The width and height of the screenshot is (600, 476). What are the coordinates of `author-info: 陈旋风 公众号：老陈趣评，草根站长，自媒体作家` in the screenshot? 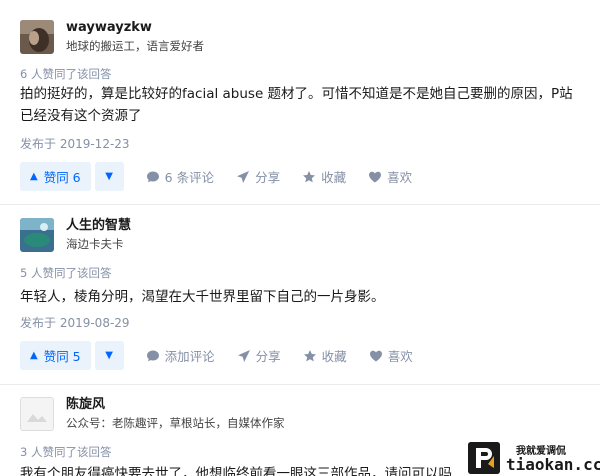 It's located at (152, 414).